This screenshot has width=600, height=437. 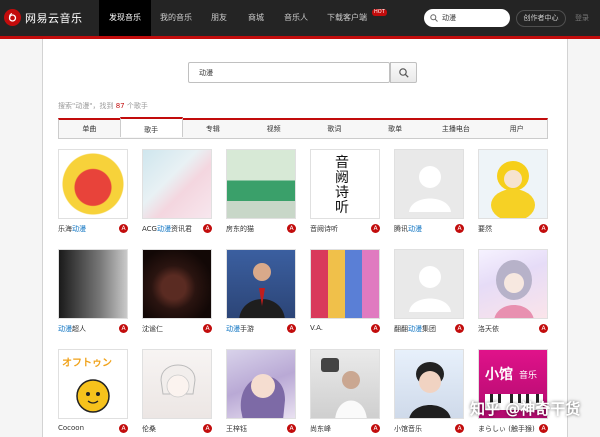 I want to click on artist-name: 尚东峰, so click(x=320, y=429).